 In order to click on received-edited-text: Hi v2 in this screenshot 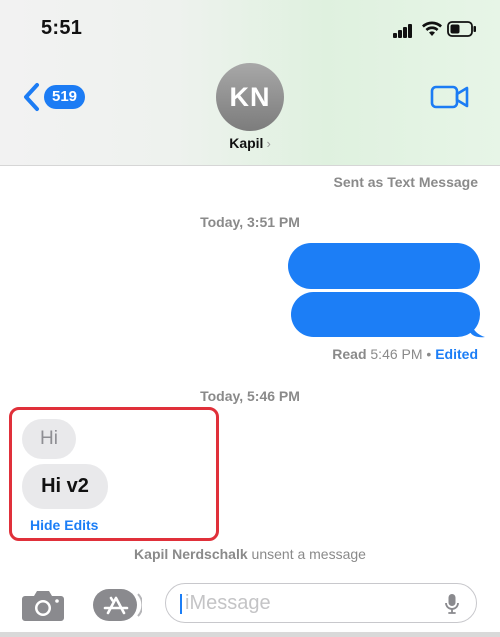, I will do `click(65, 486)`.